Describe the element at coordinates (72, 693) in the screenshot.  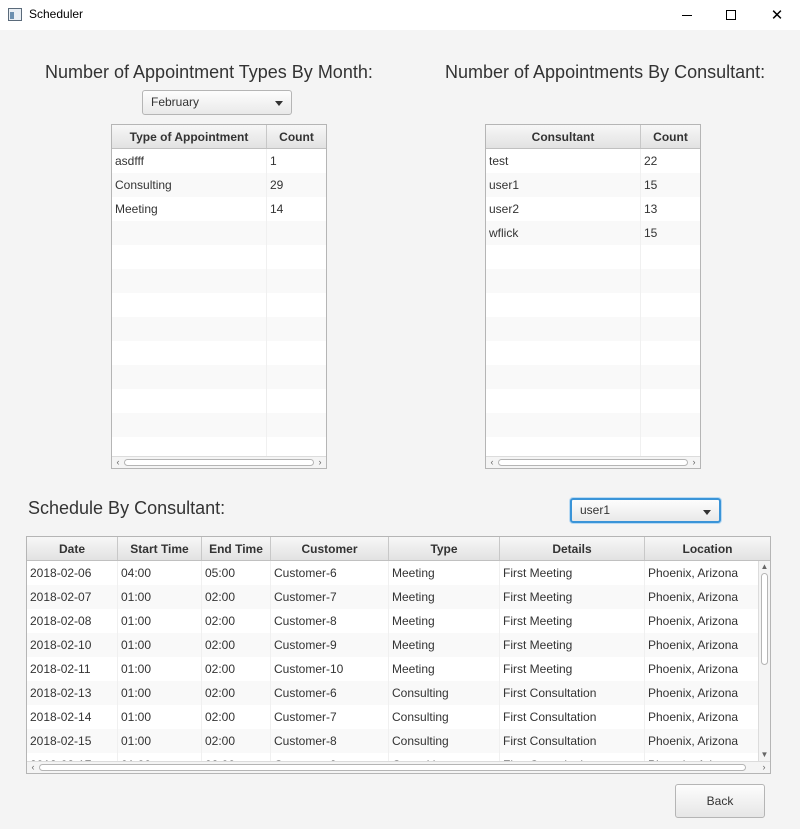
I see `table-cell: 2018-02-13` at that location.